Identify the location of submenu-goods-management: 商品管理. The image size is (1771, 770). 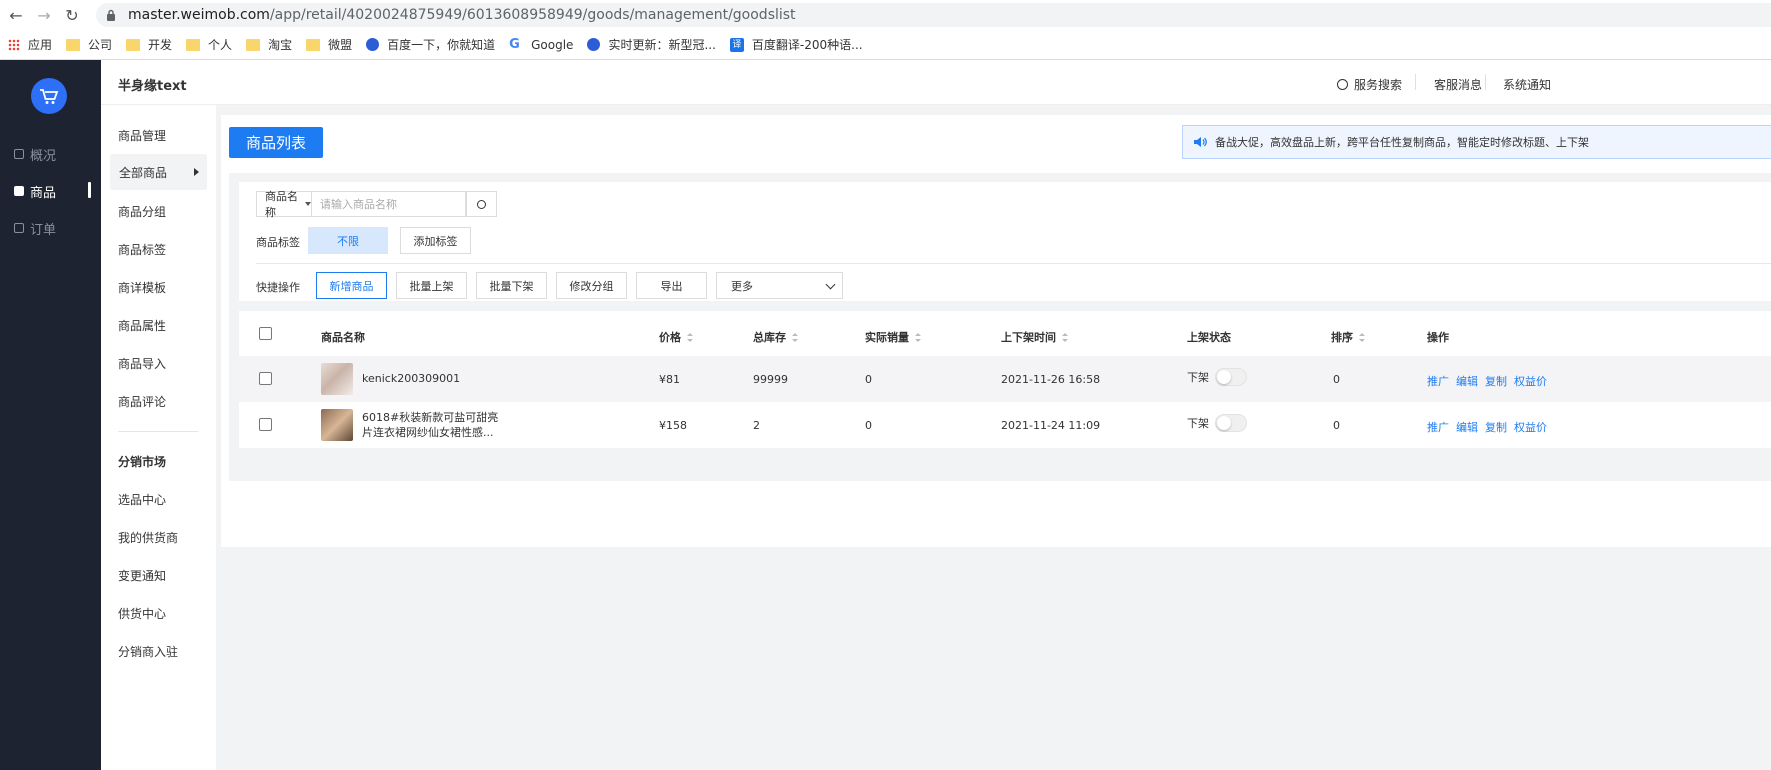
(142, 135).